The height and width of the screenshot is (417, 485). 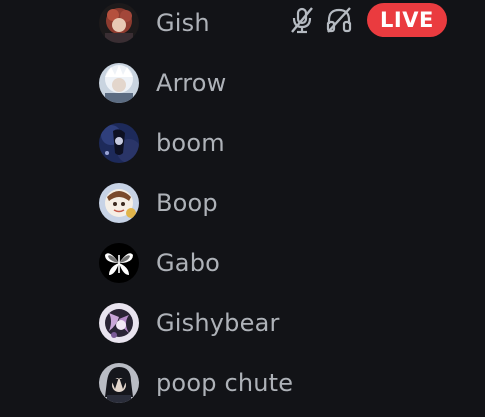 I want to click on member-row-boom: boom, so click(x=279, y=143).